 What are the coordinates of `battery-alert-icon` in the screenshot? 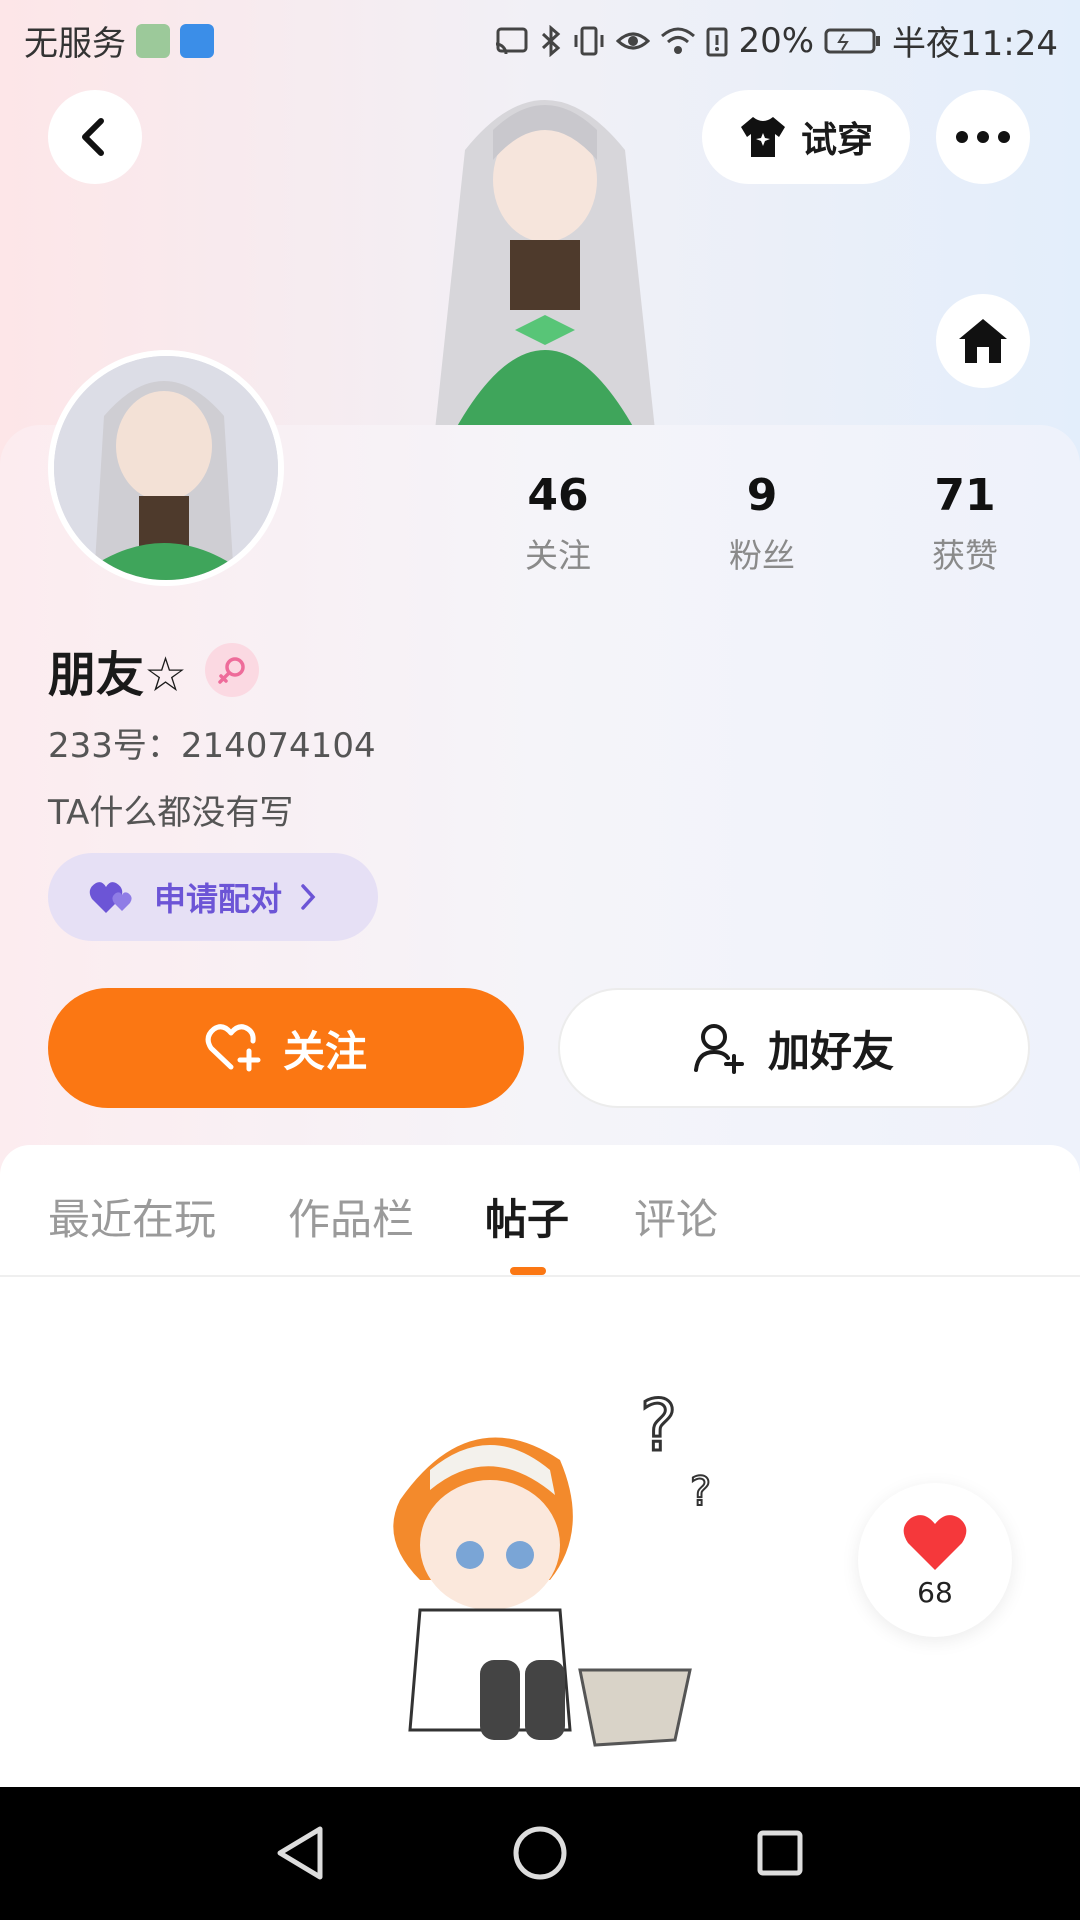 It's located at (717, 41).